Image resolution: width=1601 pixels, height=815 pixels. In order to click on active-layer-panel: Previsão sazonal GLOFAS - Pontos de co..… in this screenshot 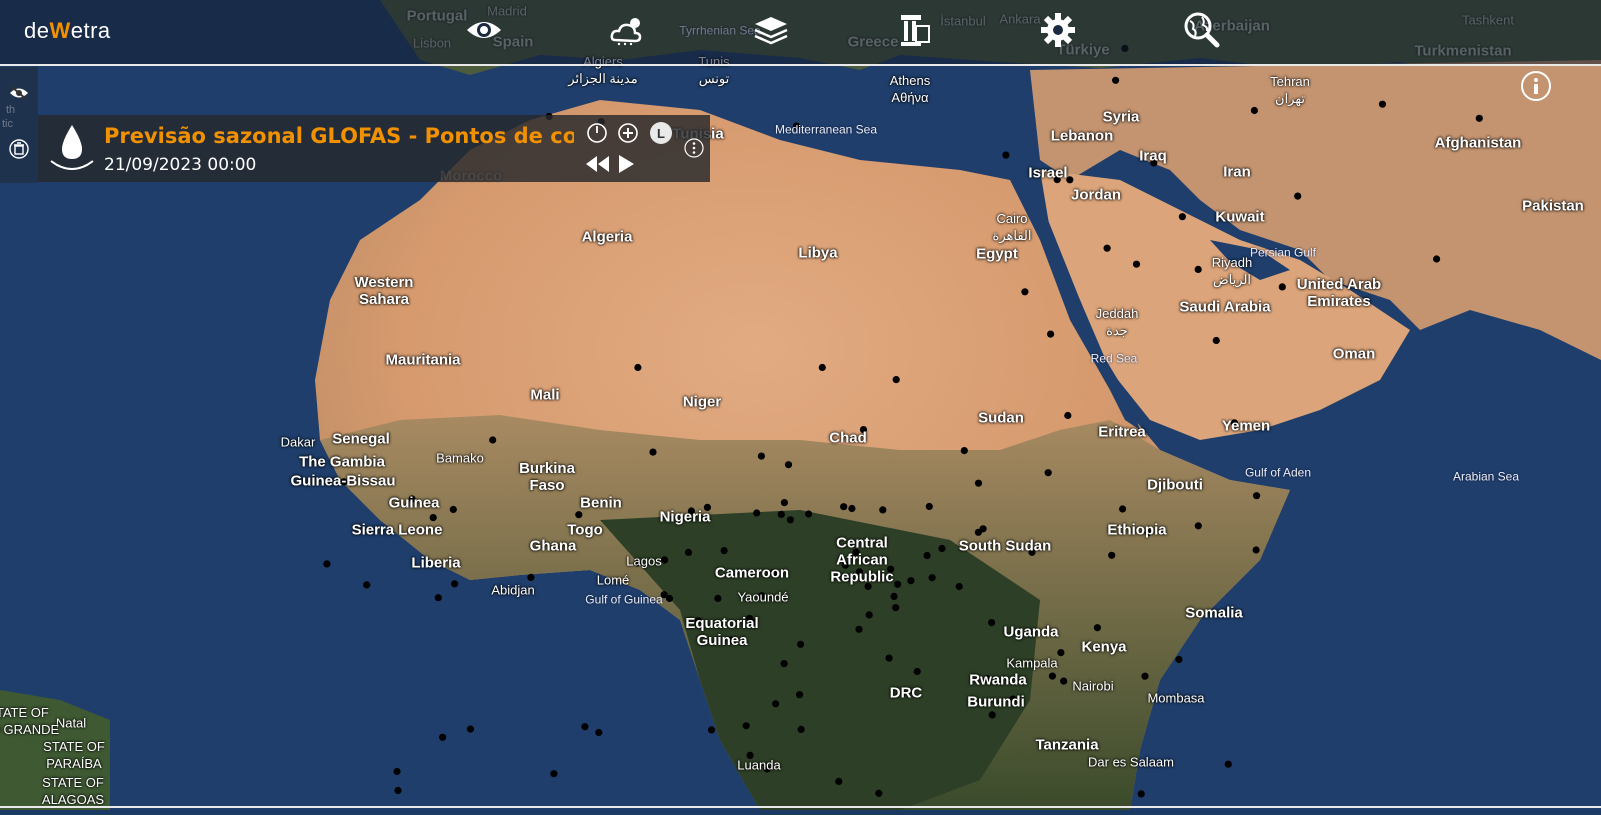, I will do `click(374, 148)`.